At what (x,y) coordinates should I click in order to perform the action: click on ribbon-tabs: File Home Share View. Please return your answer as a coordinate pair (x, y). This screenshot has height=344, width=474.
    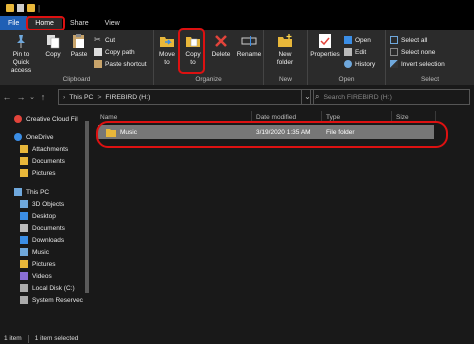
    Looking at the image, I should click on (237, 23).